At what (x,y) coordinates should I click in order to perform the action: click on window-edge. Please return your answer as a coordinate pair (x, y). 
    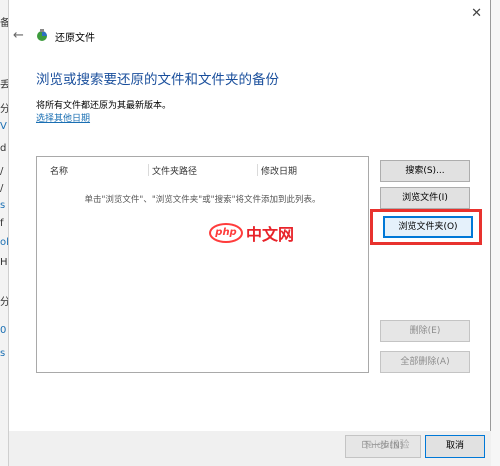
    Looking at the image, I should click on (495, 233).